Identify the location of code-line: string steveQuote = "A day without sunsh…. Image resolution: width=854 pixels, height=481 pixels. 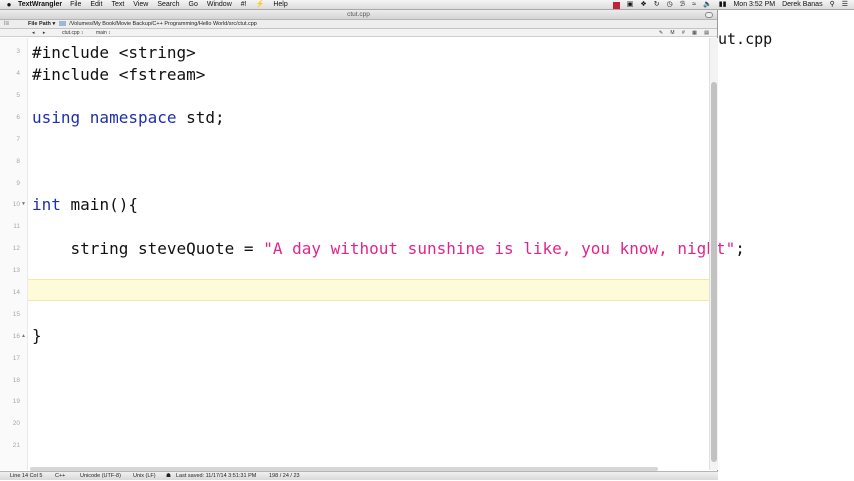
(388, 248).